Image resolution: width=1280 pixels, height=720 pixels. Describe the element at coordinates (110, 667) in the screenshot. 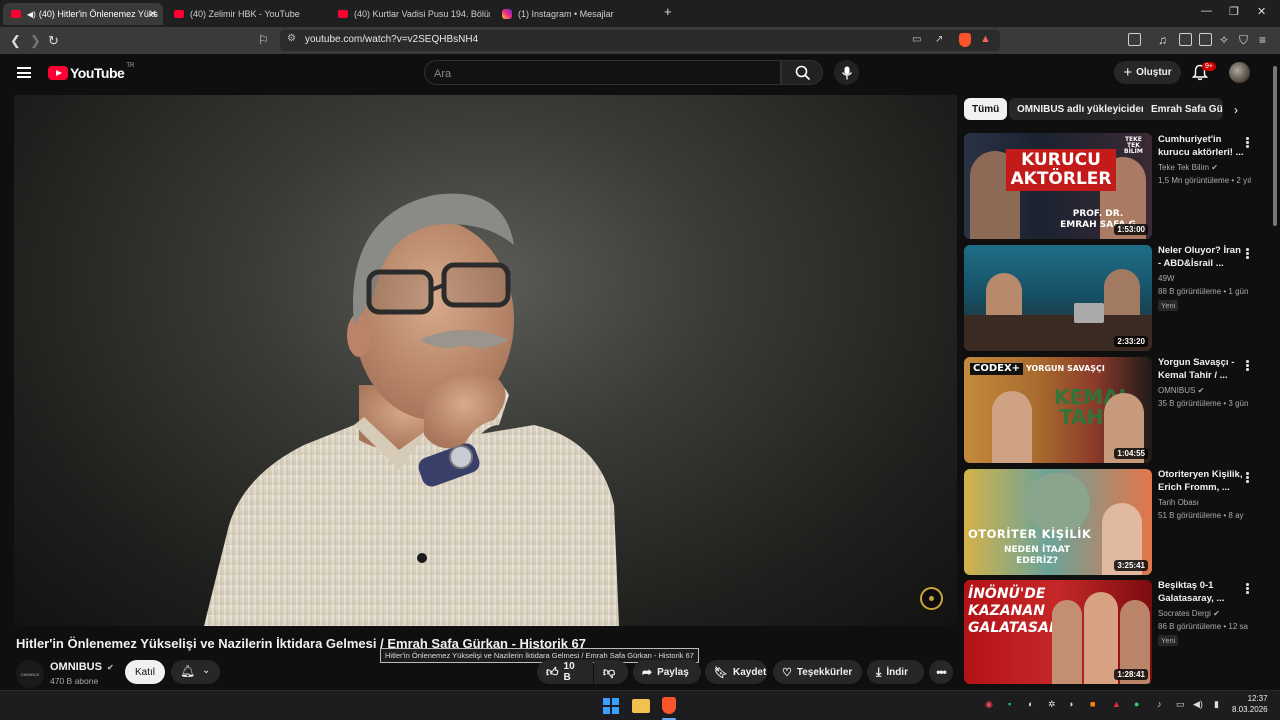

I see `verified-icon: ✔` at that location.